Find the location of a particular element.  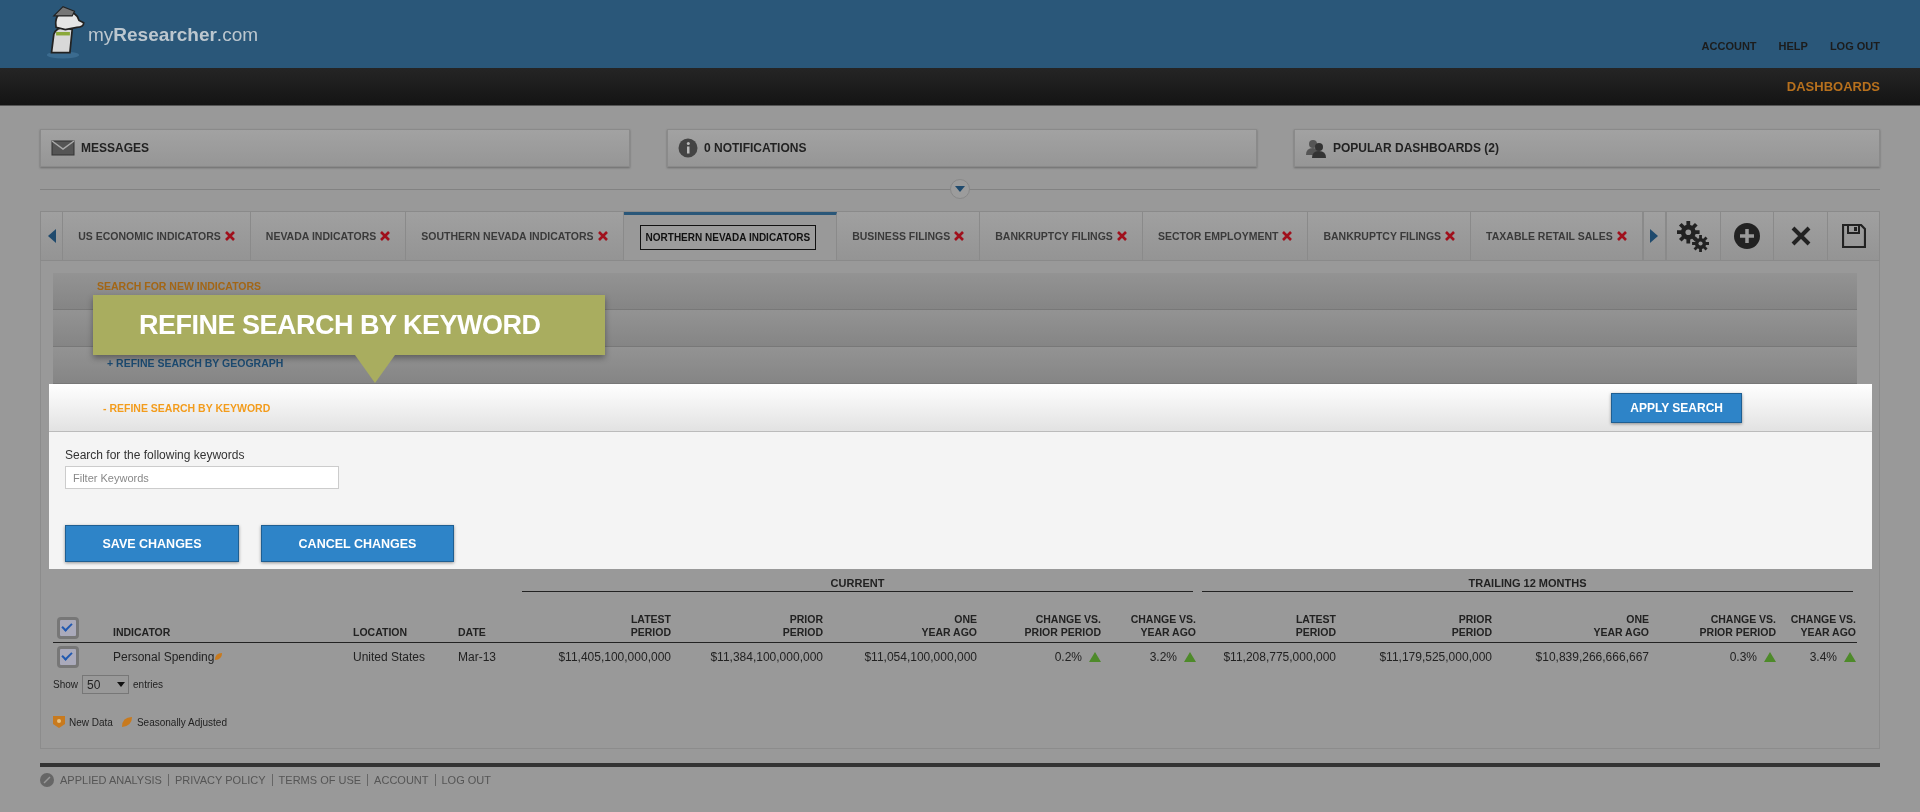

nav-link: DASHBOARDS is located at coordinates (1833, 86).